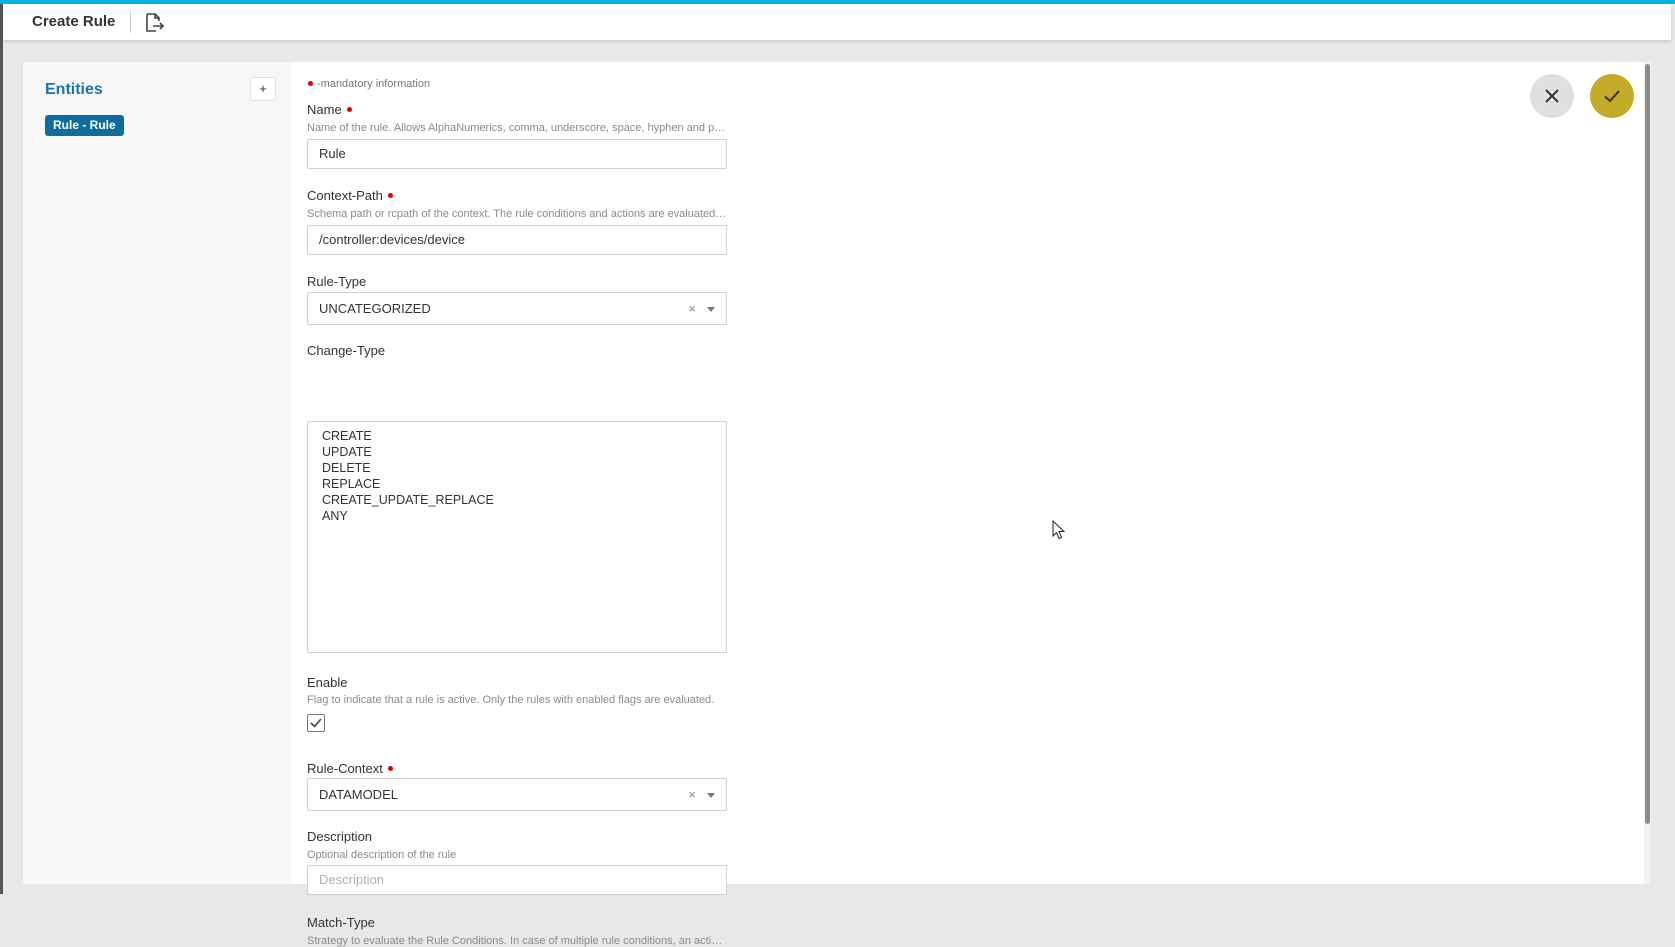 This screenshot has height=947, width=1675. Describe the element at coordinates (692, 308) in the screenshot. I see `rule-type-clear-icon: ×` at that location.